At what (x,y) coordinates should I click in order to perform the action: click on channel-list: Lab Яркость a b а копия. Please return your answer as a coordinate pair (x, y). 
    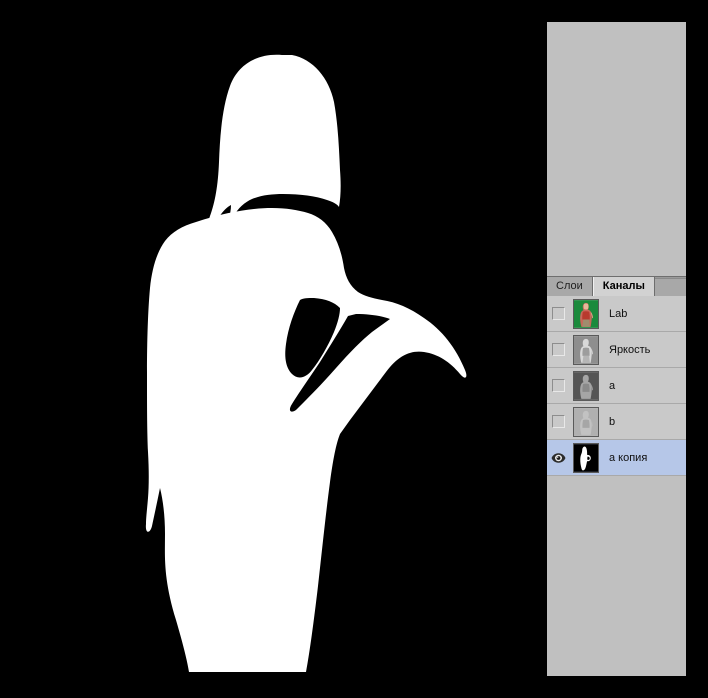
    Looking at the image, I should click on (616, 386).